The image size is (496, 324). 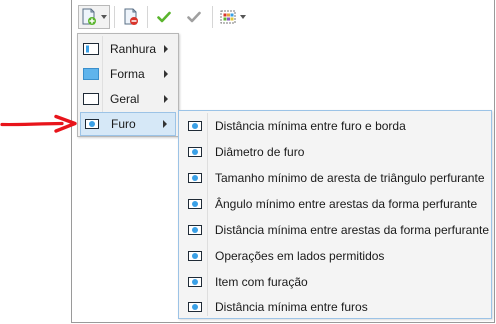 I want to click on menu-item-geral: Geral, so click(x=128, y=99).